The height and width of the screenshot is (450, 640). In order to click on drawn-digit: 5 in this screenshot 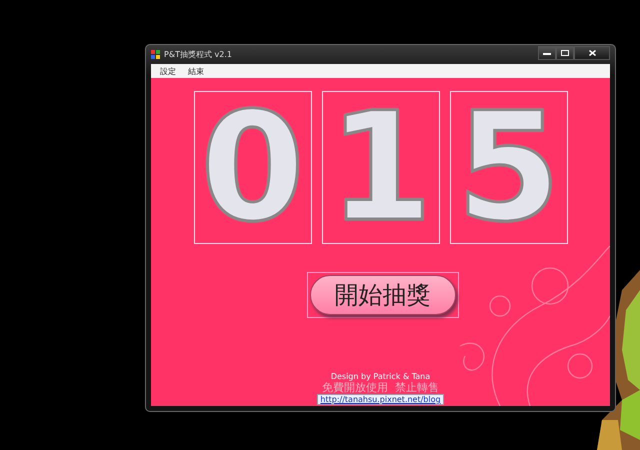, I will do `click(508, 167)`.